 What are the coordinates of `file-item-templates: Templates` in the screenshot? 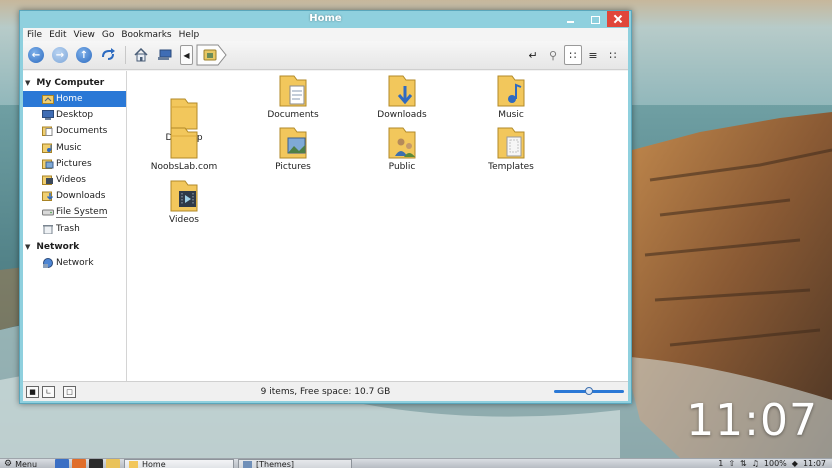 It's located at (511, 149).